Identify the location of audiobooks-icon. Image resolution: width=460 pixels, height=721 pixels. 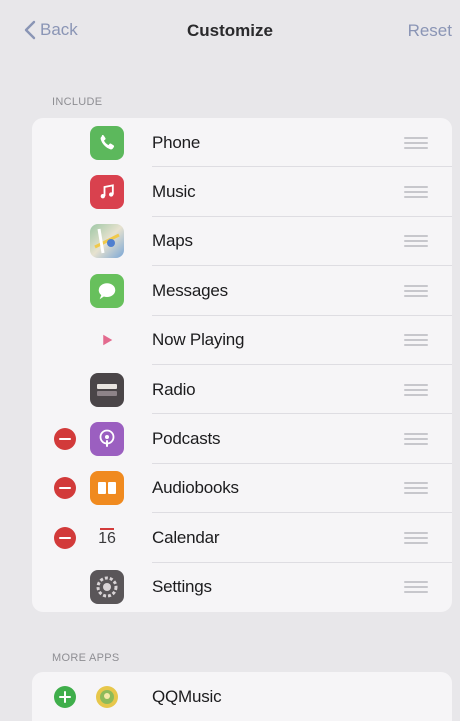
(107, 488).